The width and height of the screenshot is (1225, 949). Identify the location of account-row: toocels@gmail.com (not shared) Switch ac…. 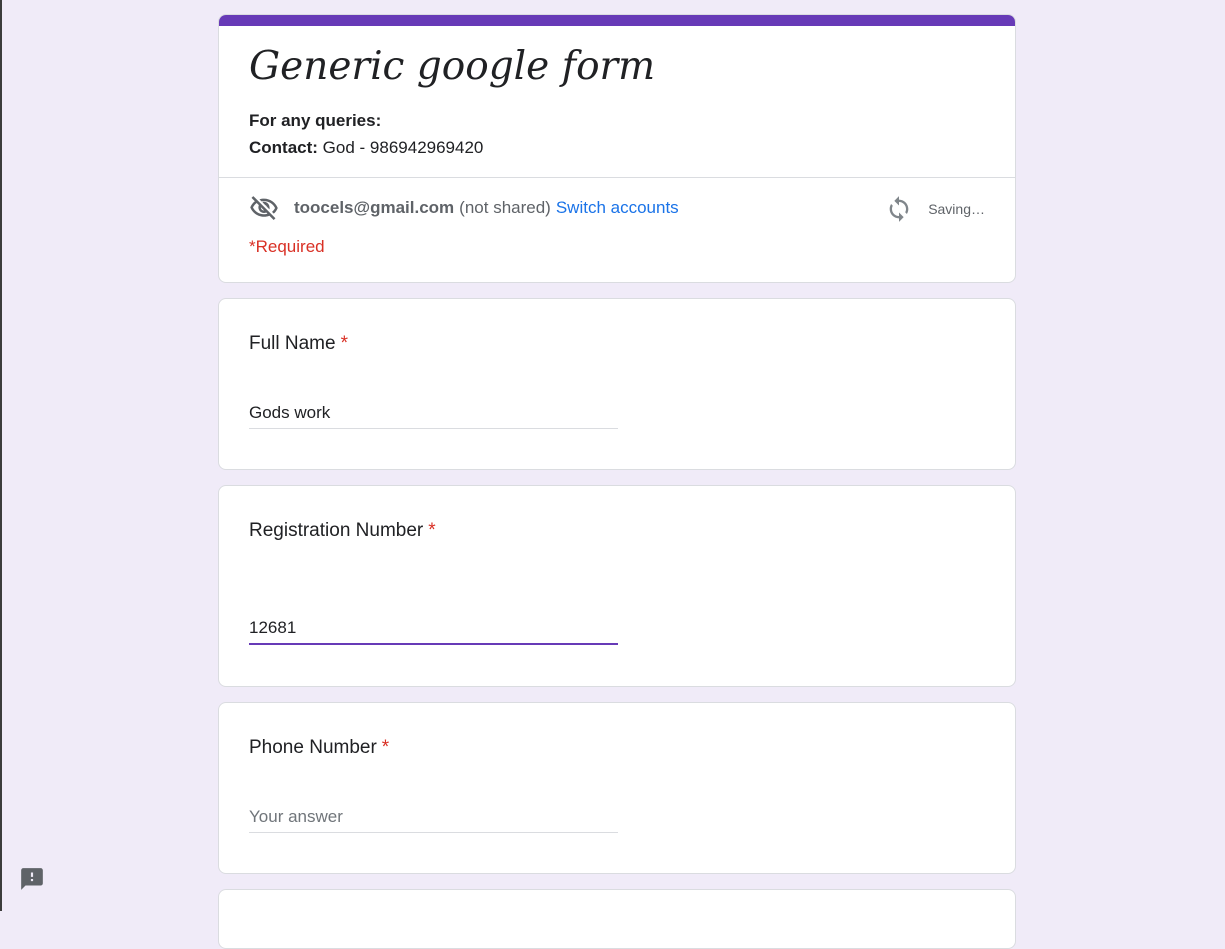
(464, 208).